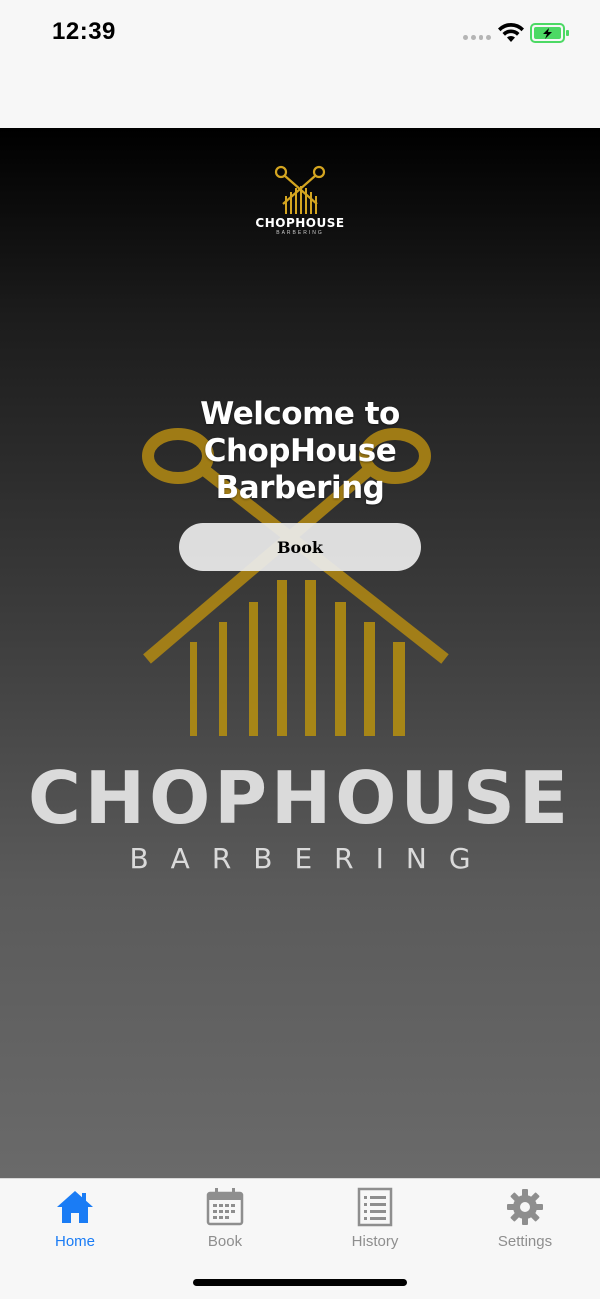  What do you see at coordinates (300, 223) in the screenshot?
I see `small-logo-name: CHOPHOUSE` at bounding box center [300, 223].